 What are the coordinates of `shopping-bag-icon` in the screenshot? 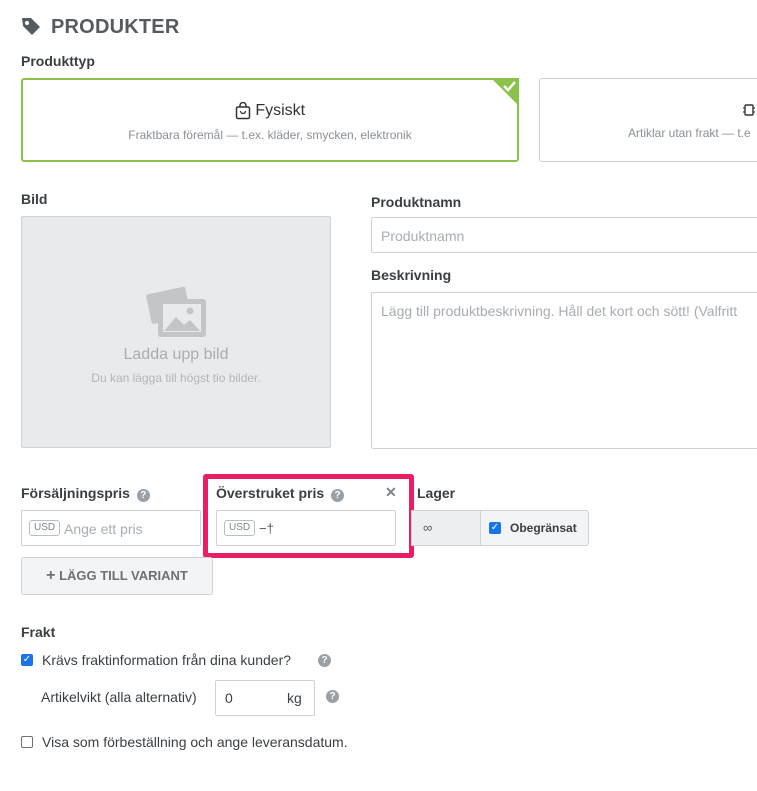 It's located at (243, 110).